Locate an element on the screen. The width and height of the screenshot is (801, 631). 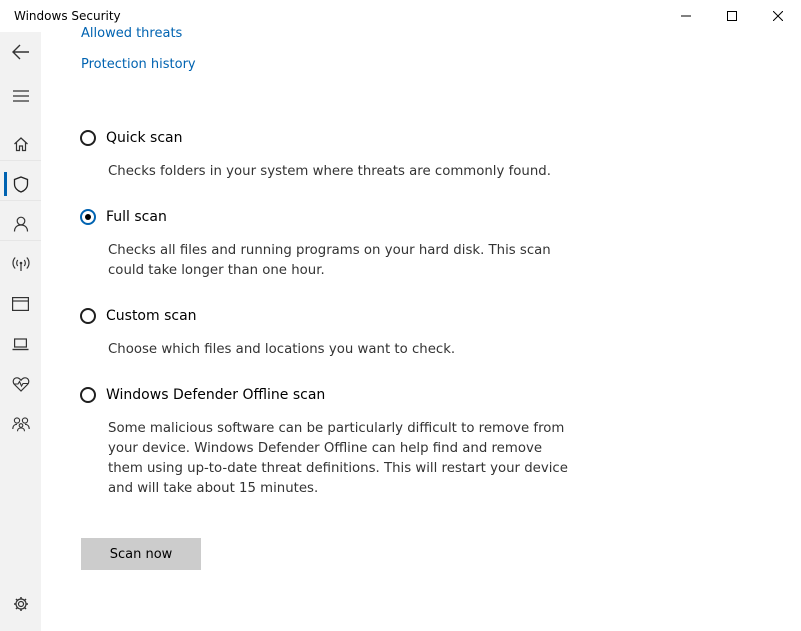
sidebar-item-firewall-network is located at coordinates (20, 264).